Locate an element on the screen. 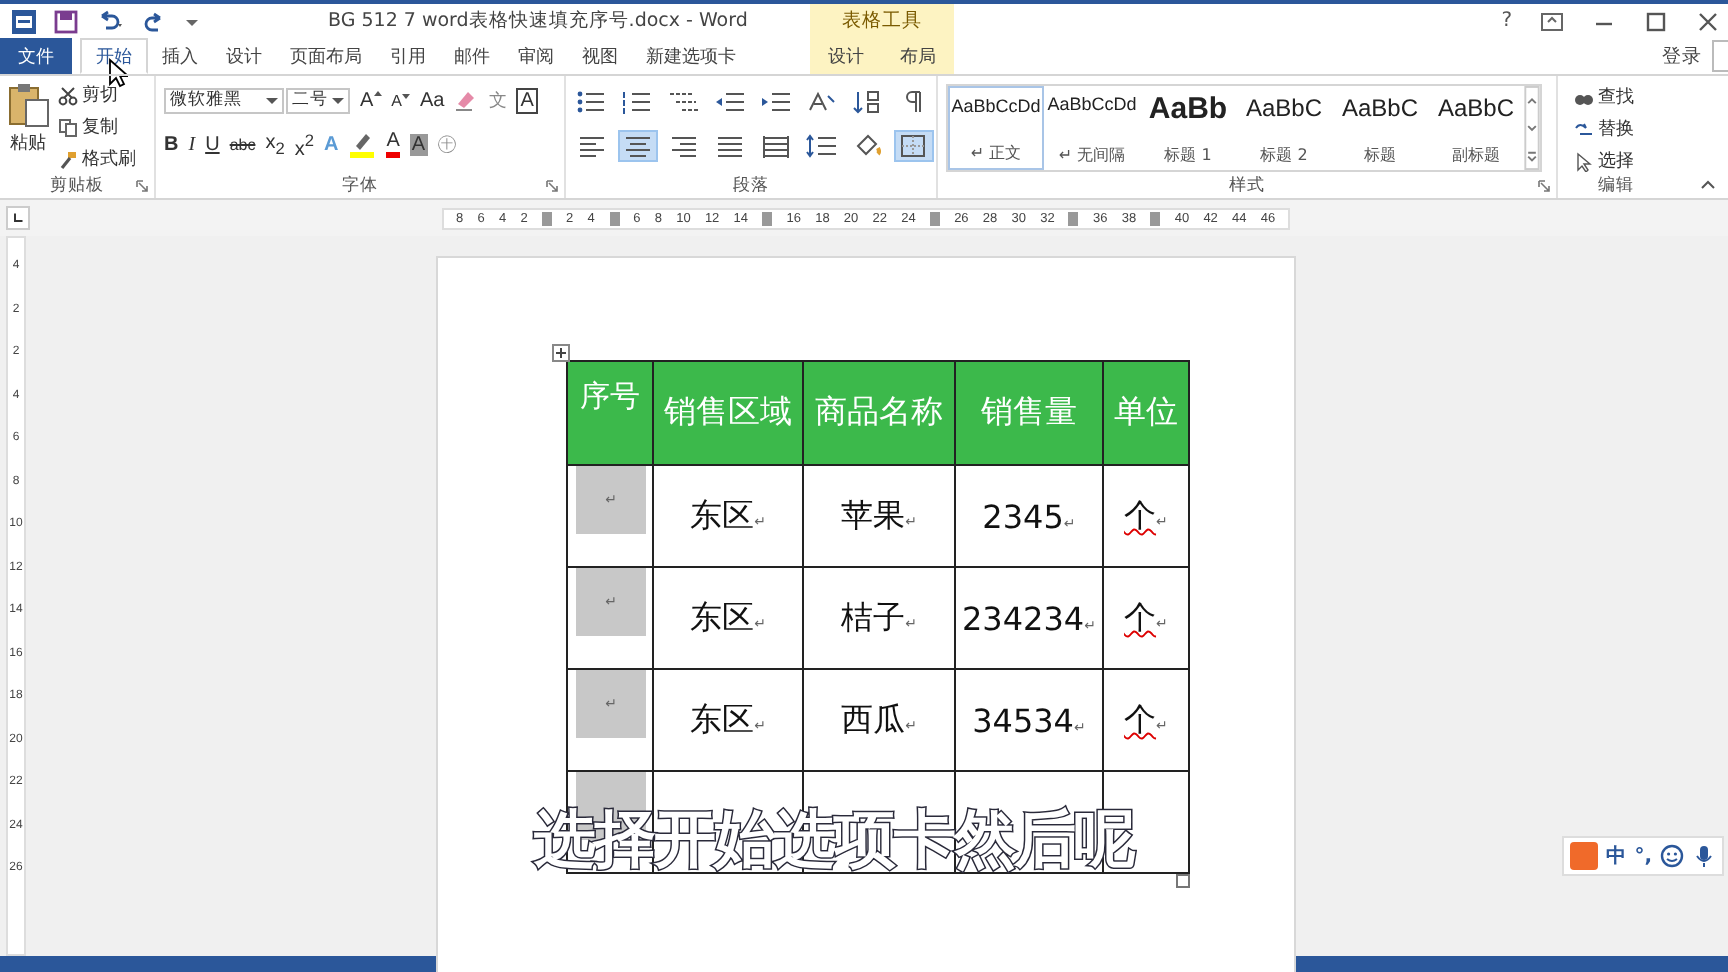 The height and width of the screenshot is (972, 1728). bullets-icon is located at coordinates (592, 102).